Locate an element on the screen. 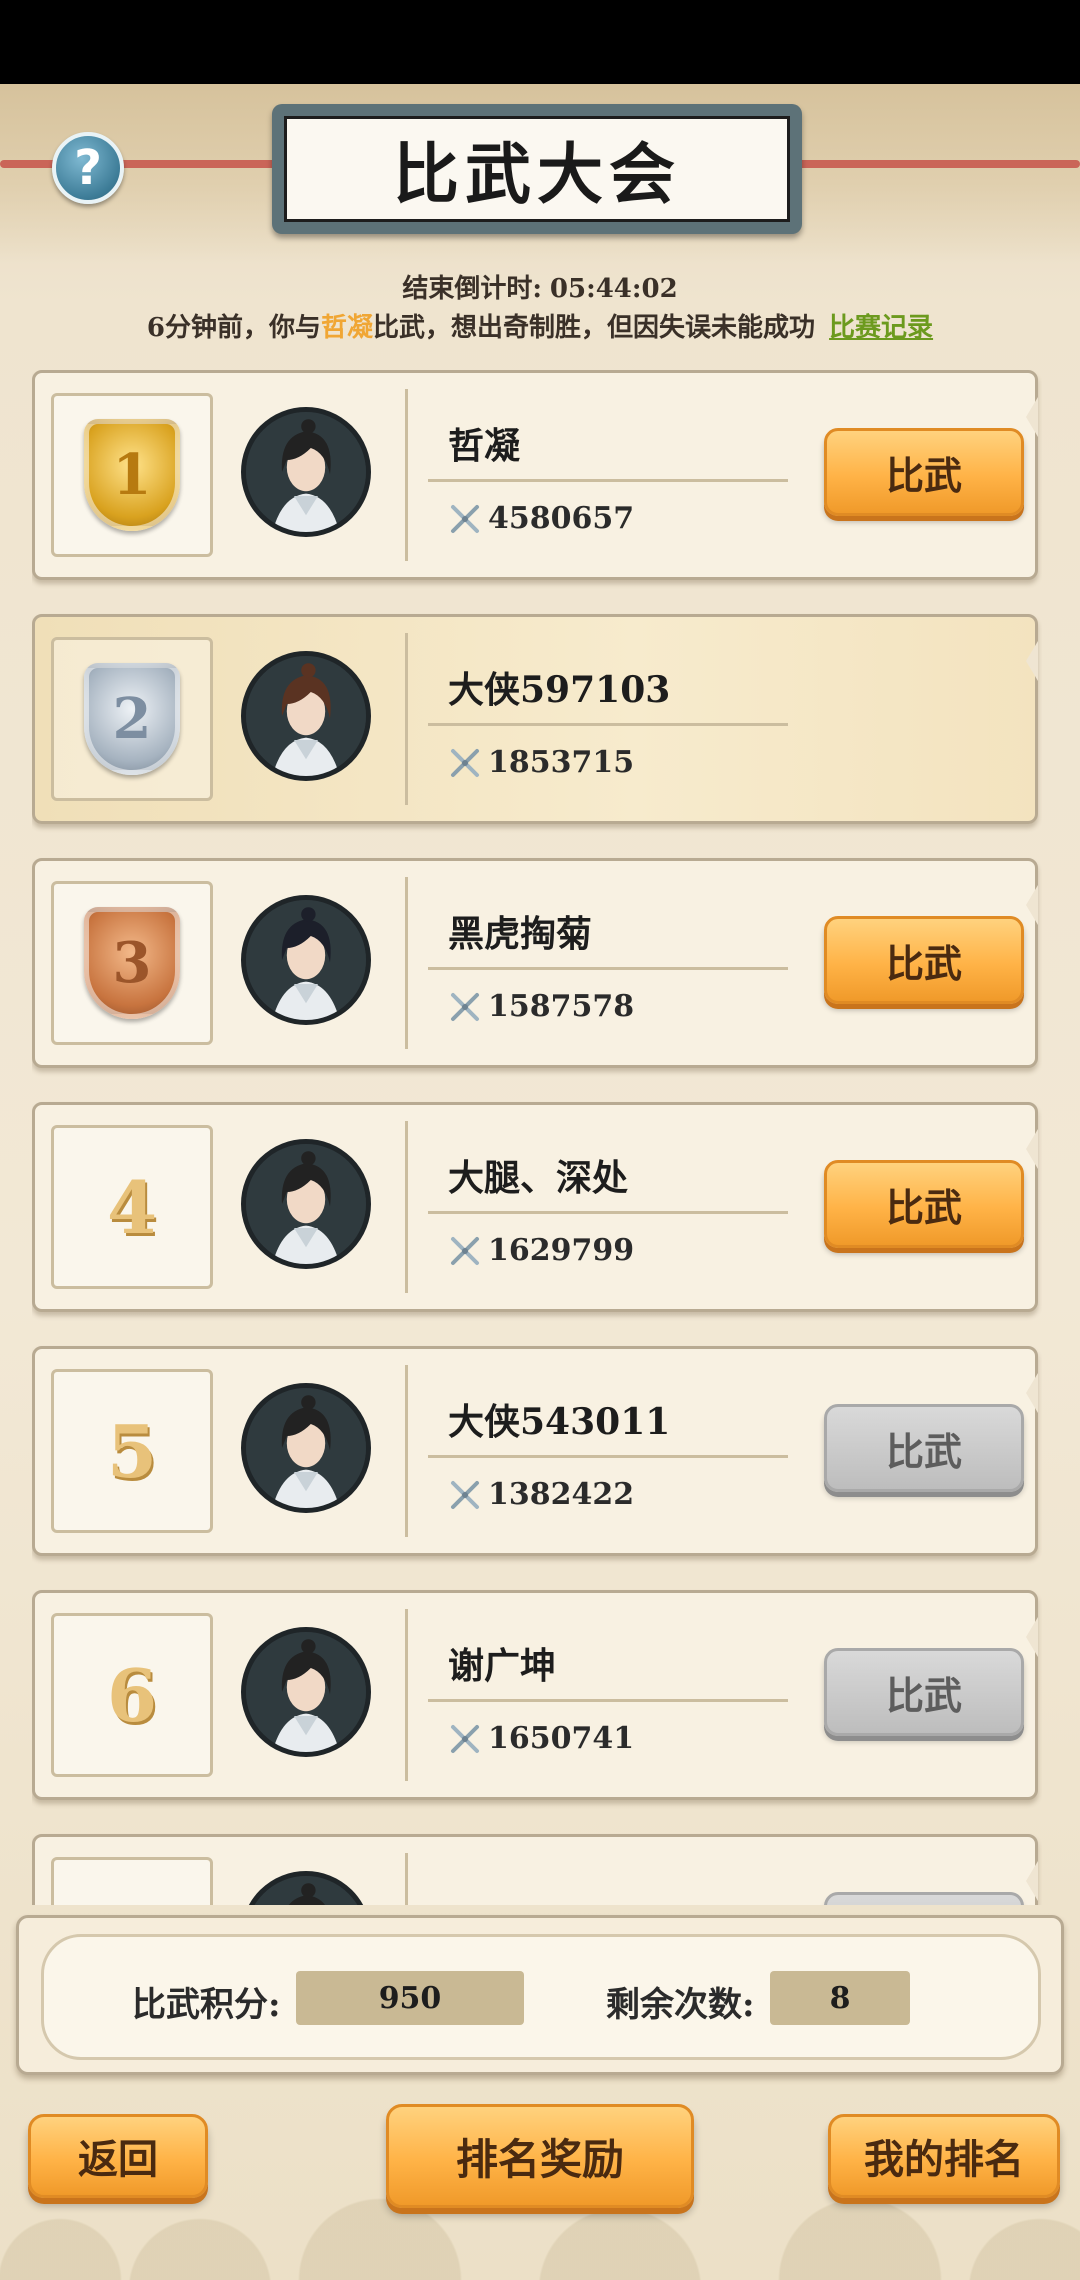 This screenshot has width=1080, height=2280. status-bar is located at coordinates (540, 42).